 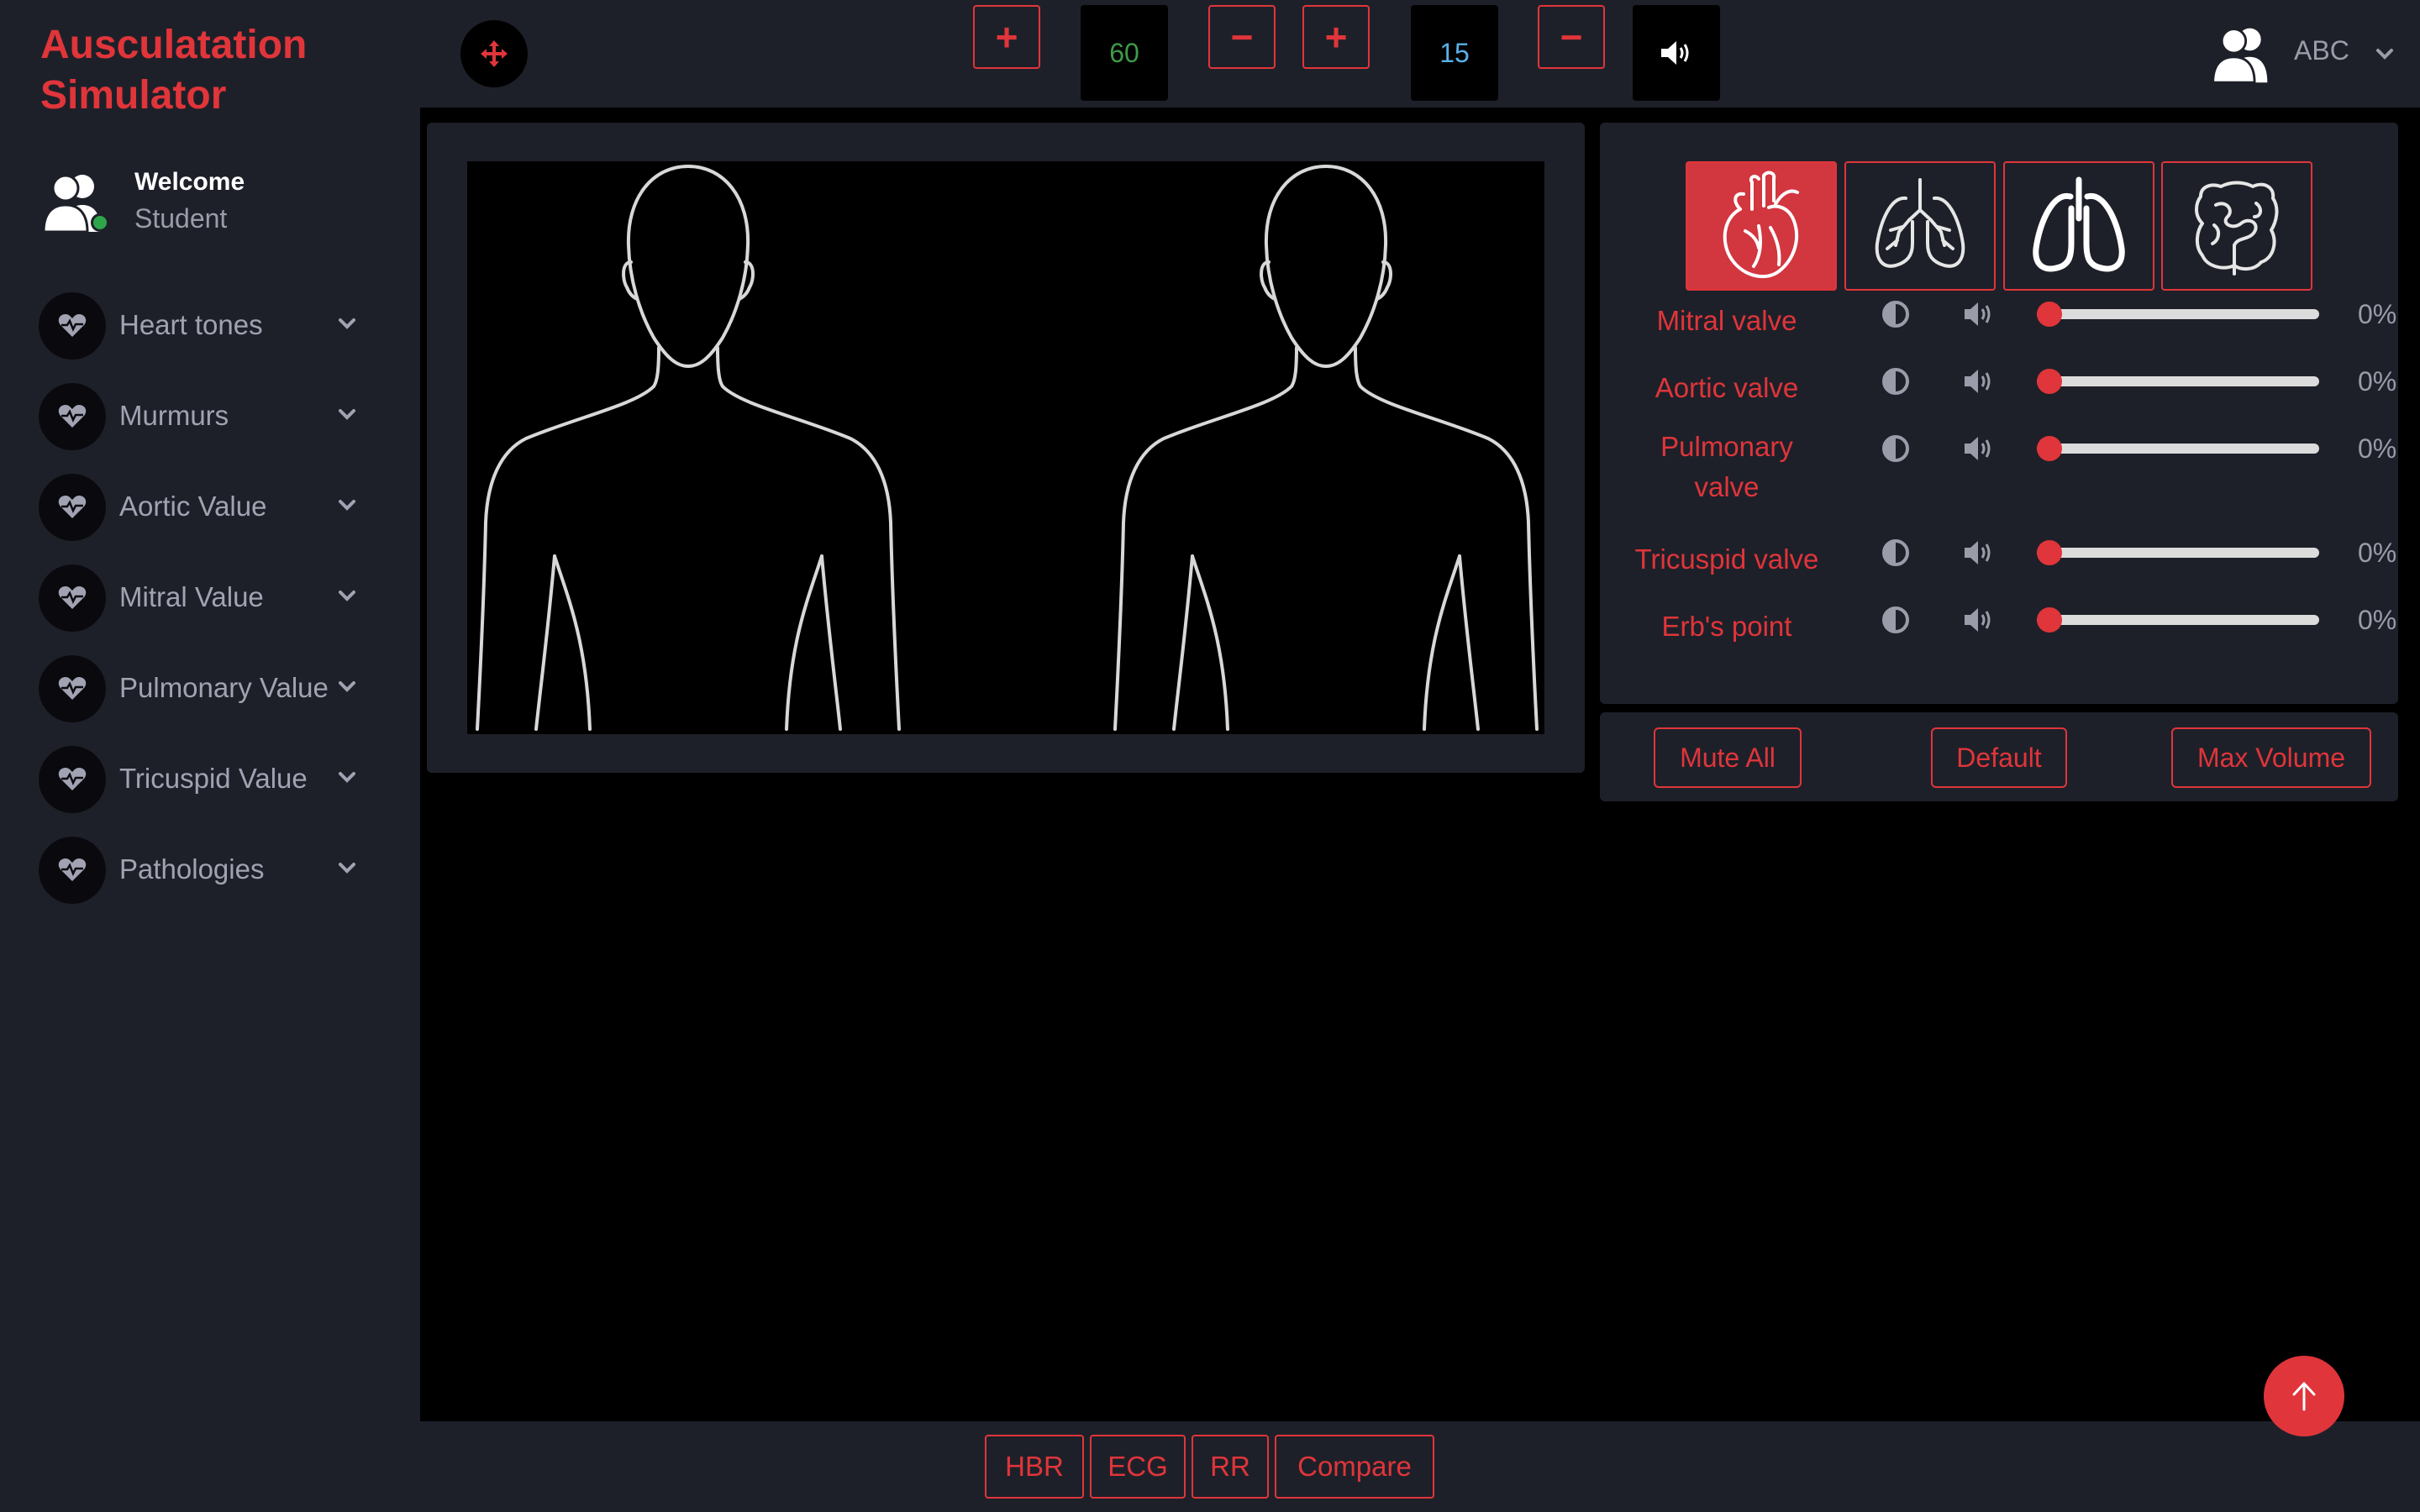 I want to click on valve-label: Aortic valve, so click(x=1727, y=387).